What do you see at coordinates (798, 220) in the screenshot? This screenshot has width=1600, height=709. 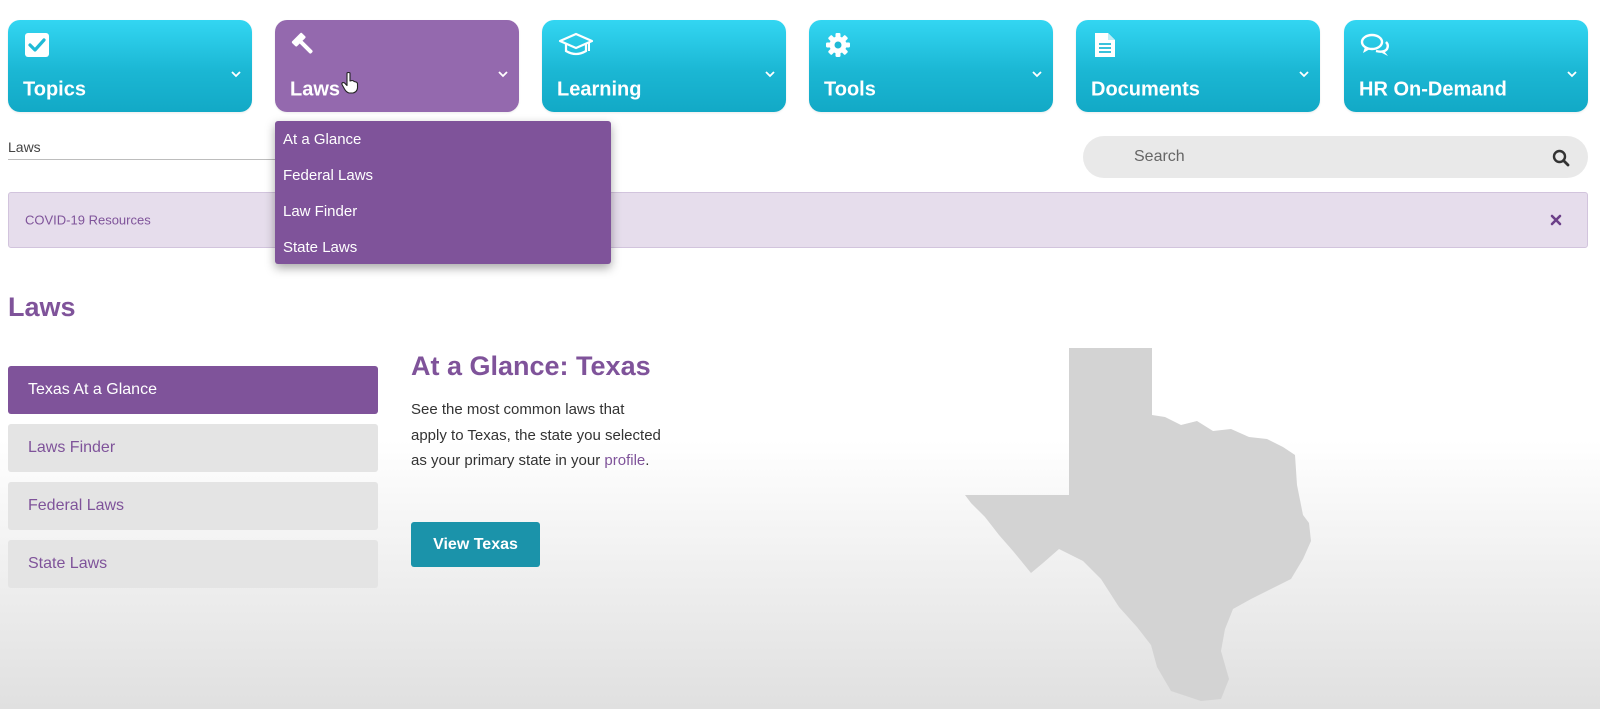 I see `alert-bar: COVID-19 Resources` at bounding box center [798, 220].